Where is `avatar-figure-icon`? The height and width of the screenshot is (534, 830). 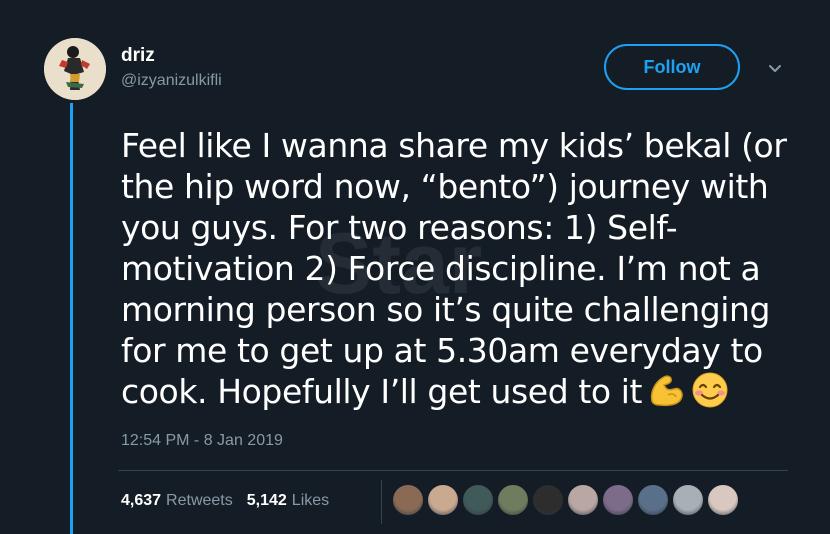
avatar-figure-icon is located at coordinates (75, 69).